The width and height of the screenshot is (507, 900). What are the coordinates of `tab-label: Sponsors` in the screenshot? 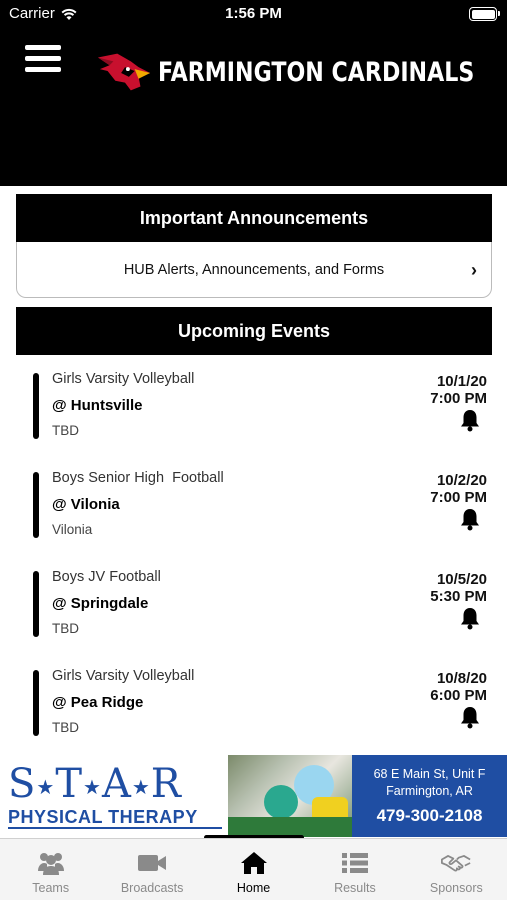 It's located at (456, 888).